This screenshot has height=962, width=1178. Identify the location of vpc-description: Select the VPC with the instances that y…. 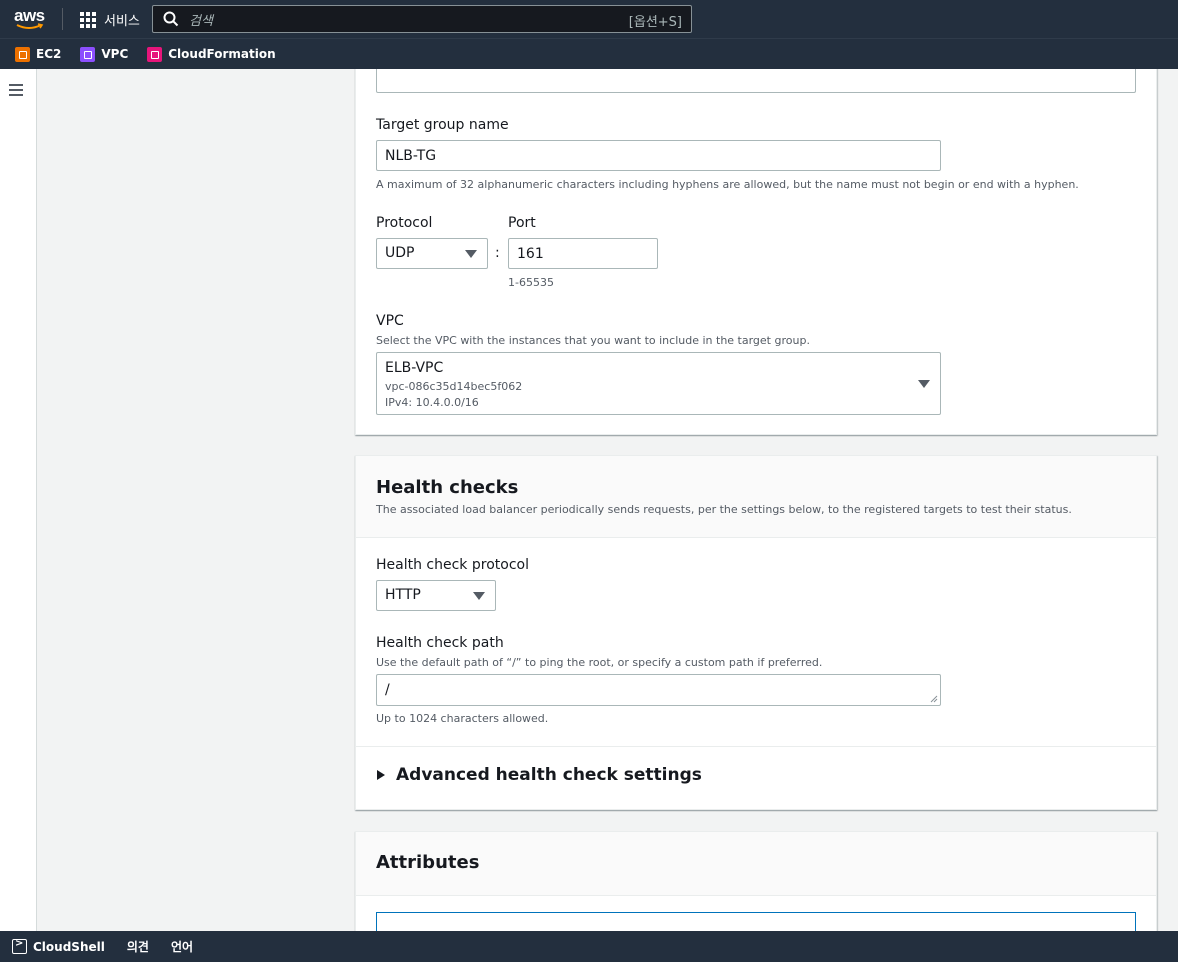
(593, 340).